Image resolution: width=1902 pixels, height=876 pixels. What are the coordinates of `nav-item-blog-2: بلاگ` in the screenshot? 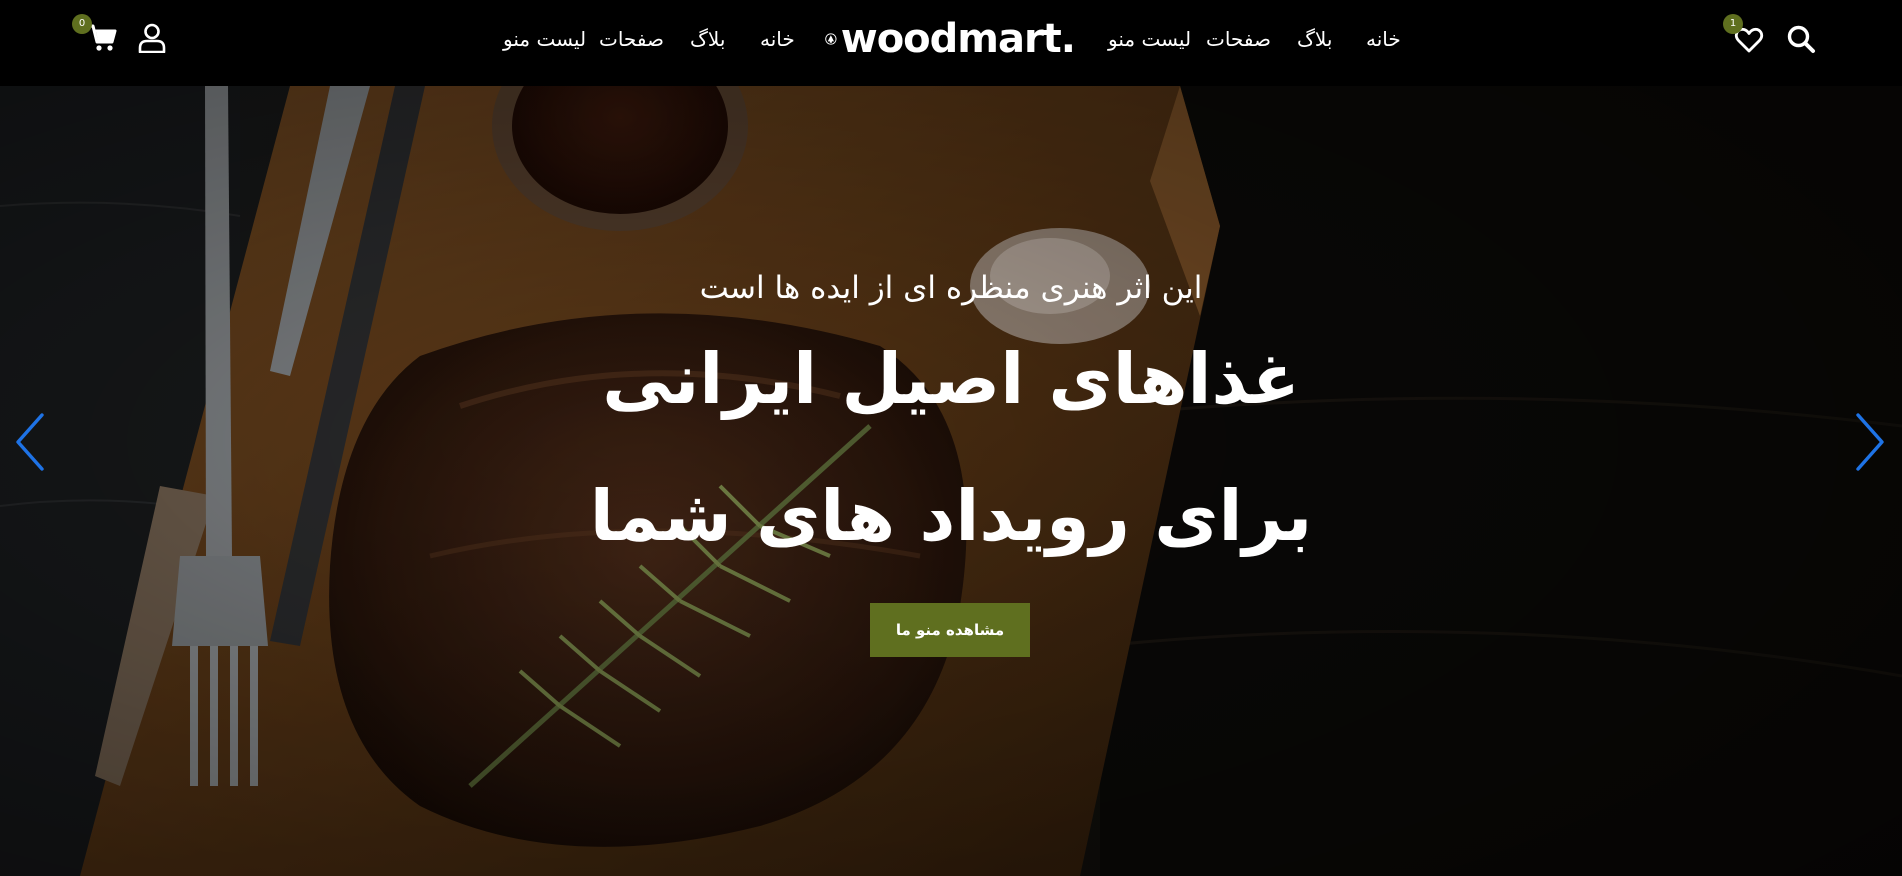 It's located at (1314, 39).